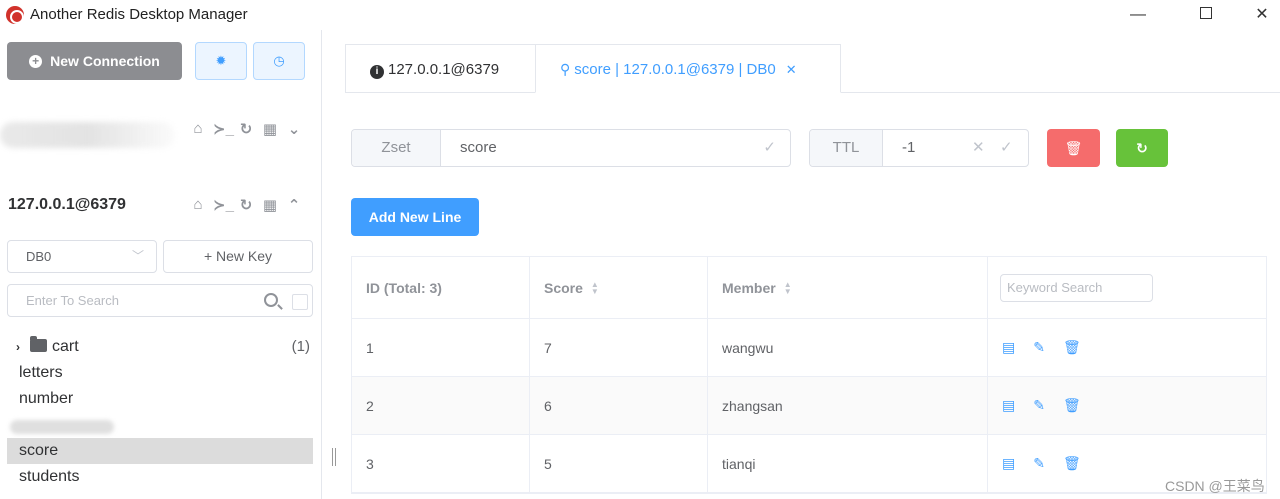 The height and width of the screenshot is (499, 1280). Describe the element at coordinates (15, 15) in the screenshot. I see `app-logo-icon` at that location.